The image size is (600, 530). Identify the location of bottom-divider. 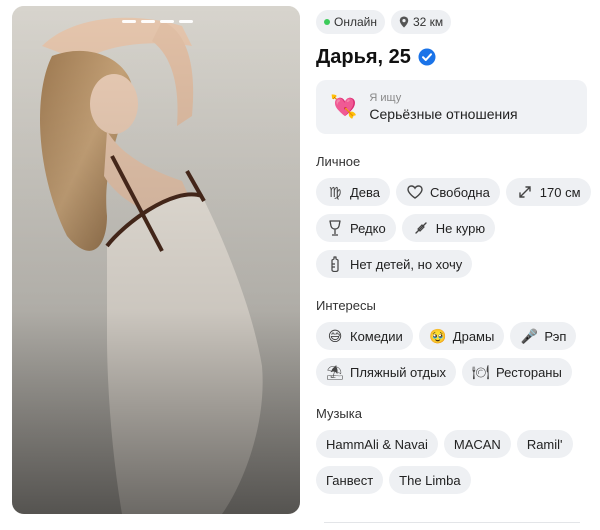
(452, 522).